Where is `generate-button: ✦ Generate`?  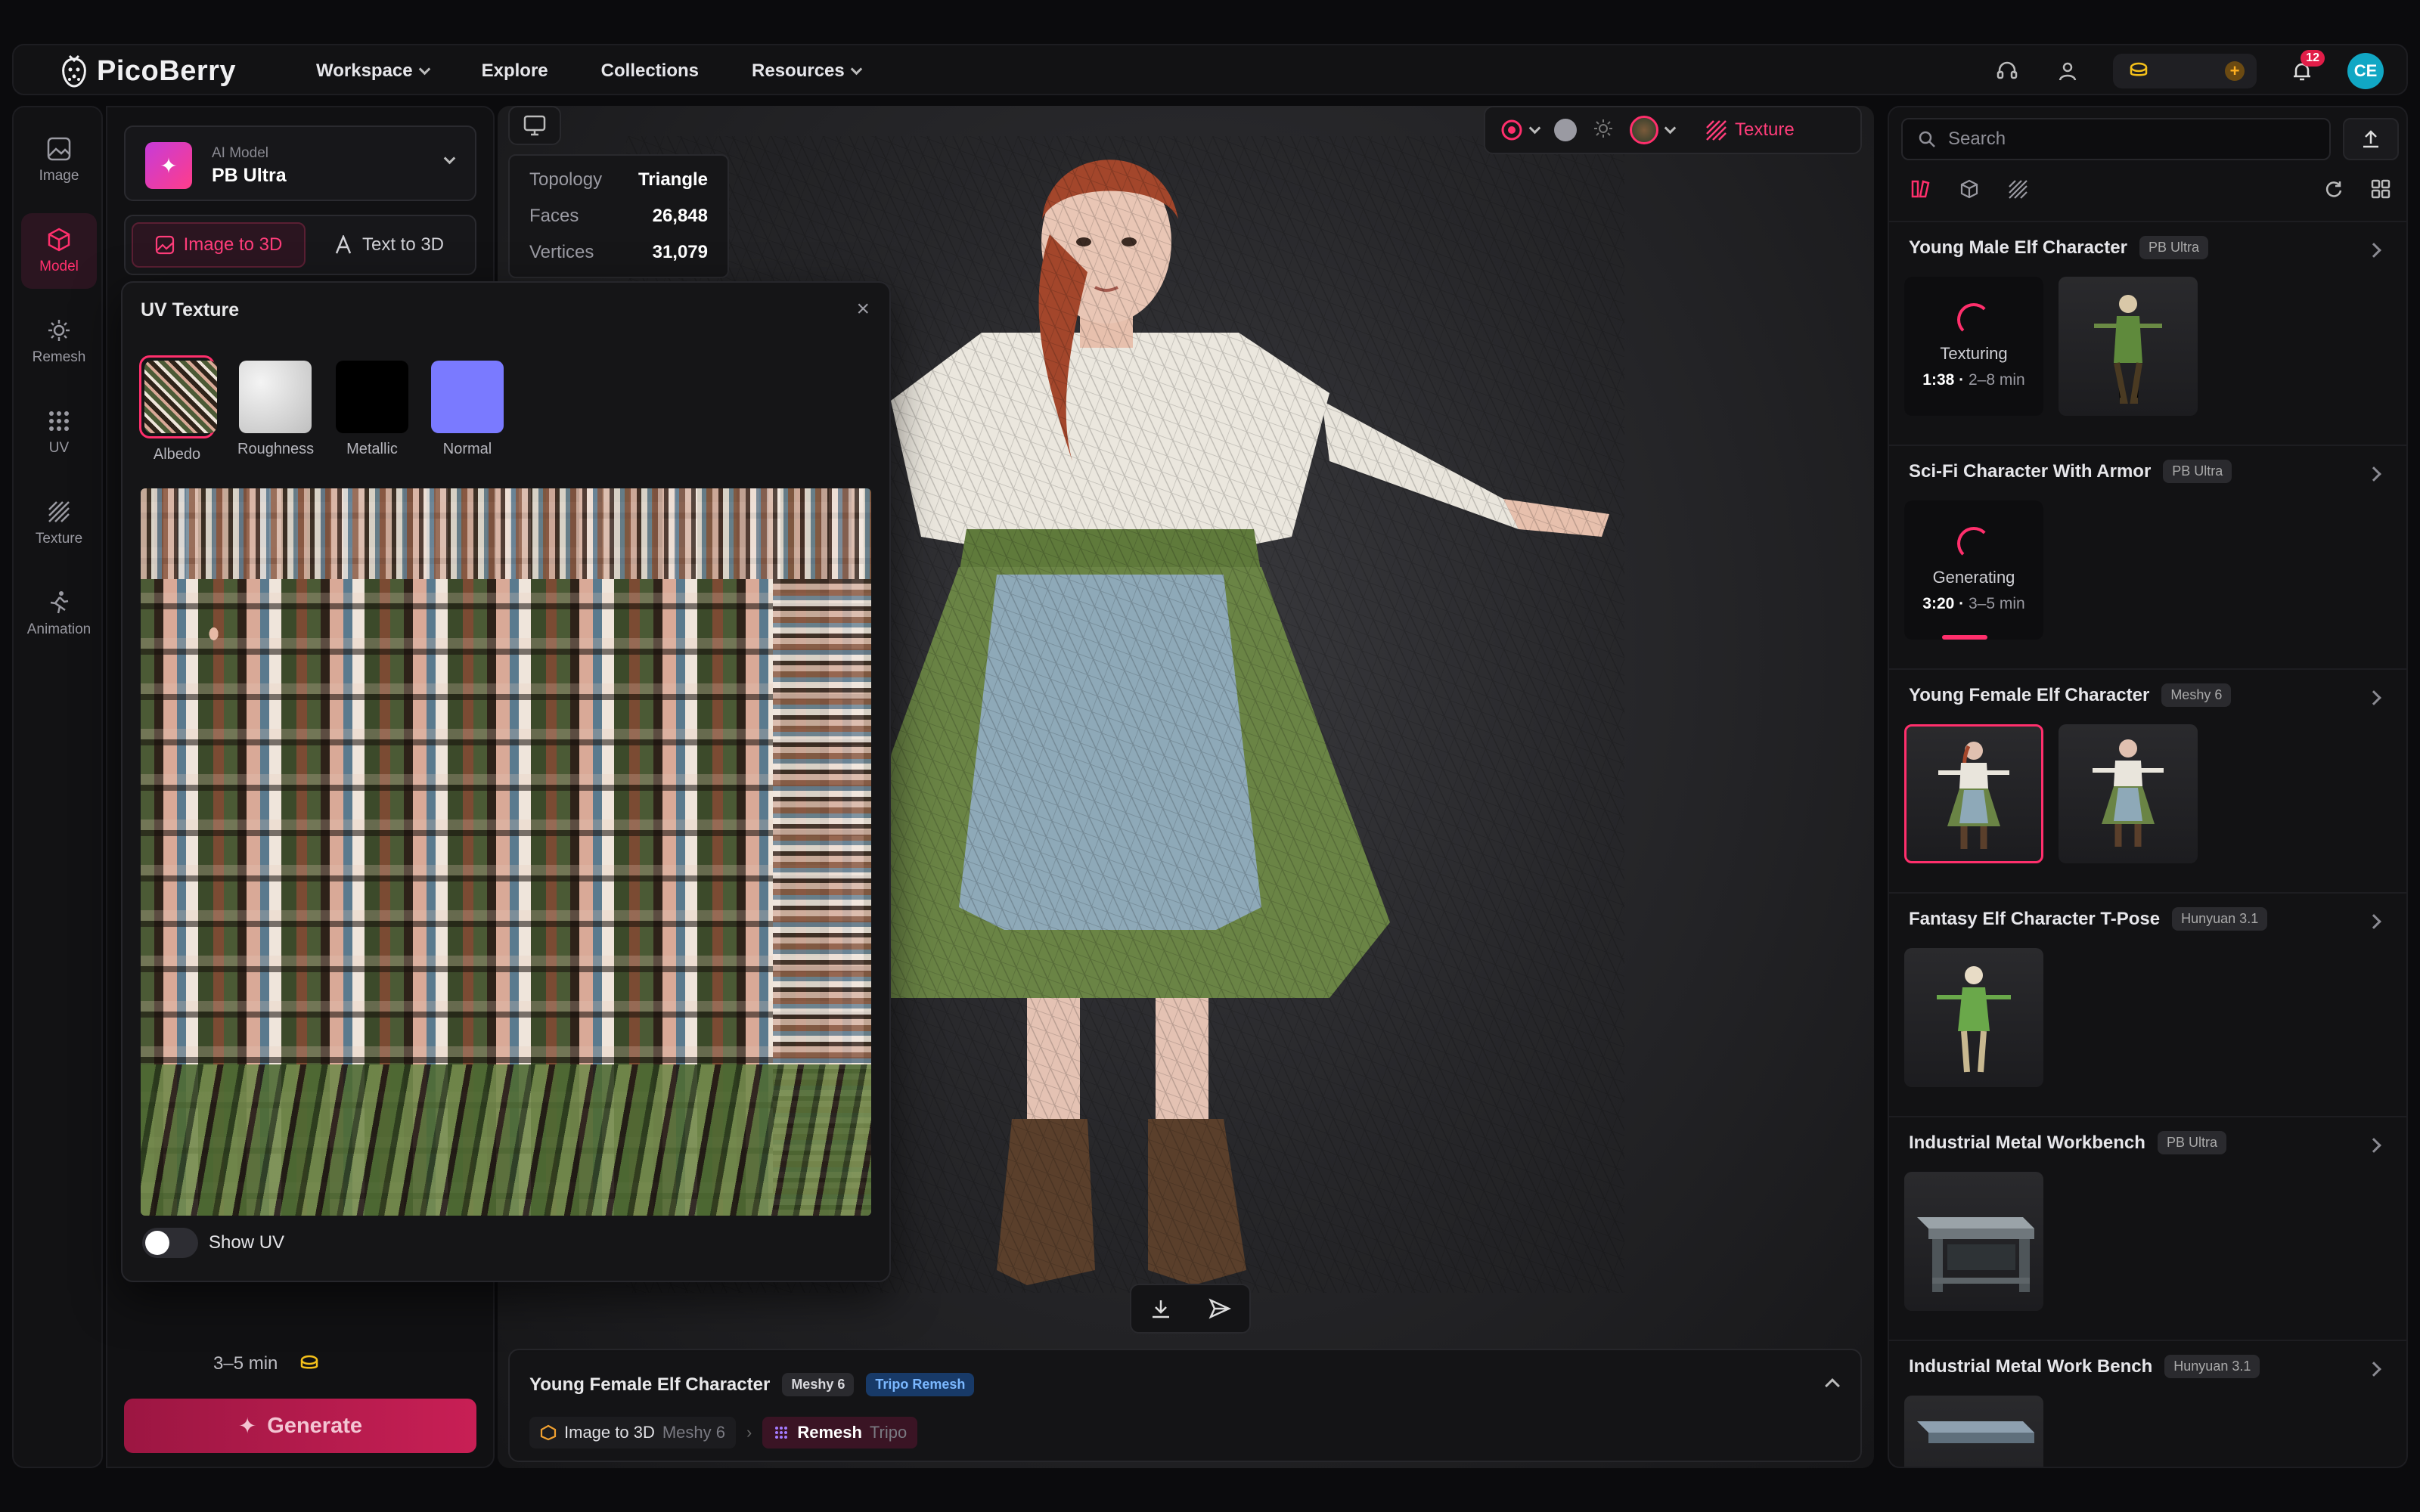
generate-button: ✦ Generate is located at coordinates (300, 1426).